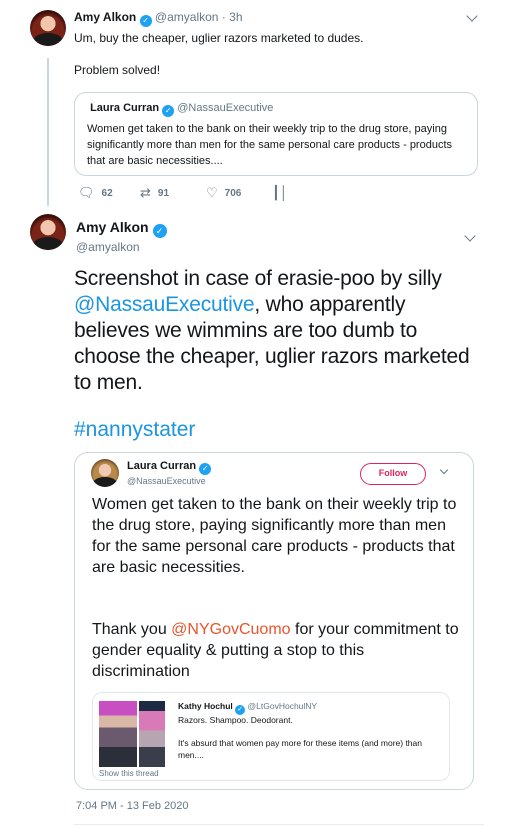  What do you see at coordinates (393, 474) in the screenshot?
I see `follow-button: Follow` at bounding box center [393, 474].